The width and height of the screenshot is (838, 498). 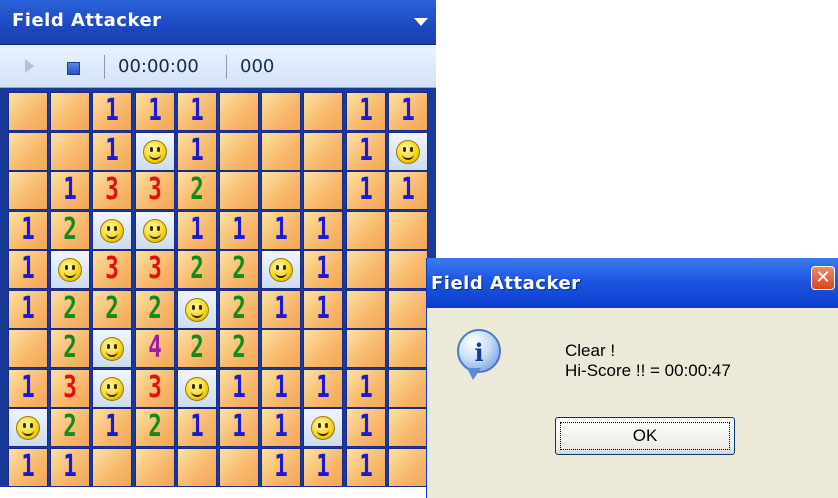 What do you see at coordinates (823, 278) in the screenshot?
I see `close-button: ✕` at bounding box center [823, 278].